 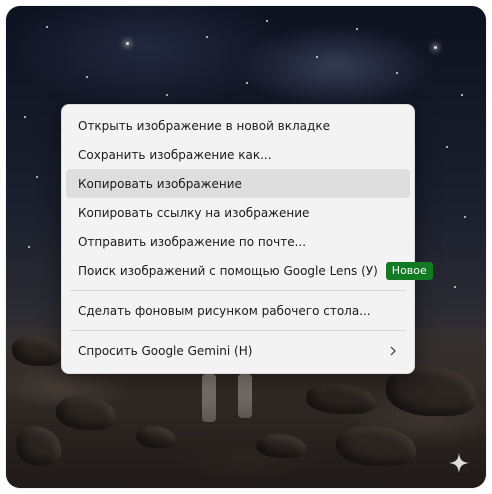 What do you see at coordinates (165, 350) in the screenshot?
I see `menu-item-label: Спросить Google Gemini (H)` at bounding box center [165, 350].